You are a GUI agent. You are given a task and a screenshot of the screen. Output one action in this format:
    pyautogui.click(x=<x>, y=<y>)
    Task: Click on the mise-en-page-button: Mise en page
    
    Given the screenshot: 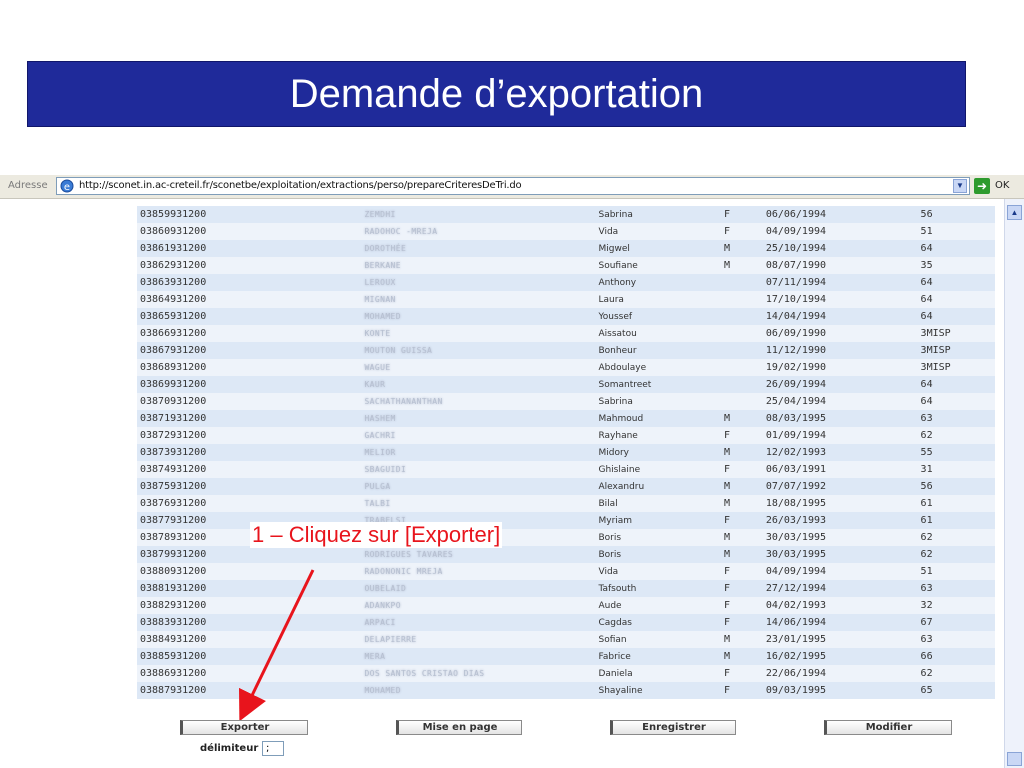 What is the action you would take?
    pyautogui.click(x=459, y=727)
    